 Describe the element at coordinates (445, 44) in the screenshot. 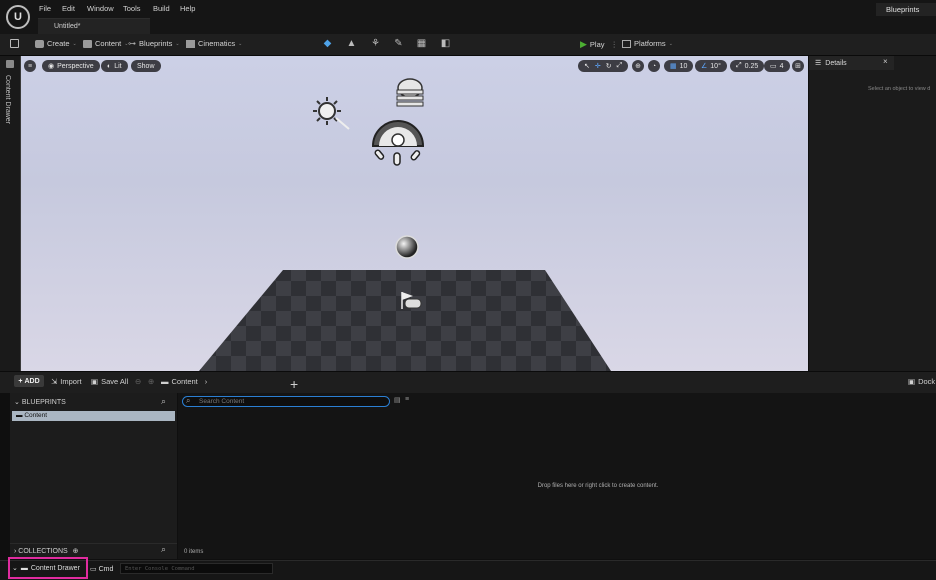

I see `fracture-mode-icon: ◧` at that location.